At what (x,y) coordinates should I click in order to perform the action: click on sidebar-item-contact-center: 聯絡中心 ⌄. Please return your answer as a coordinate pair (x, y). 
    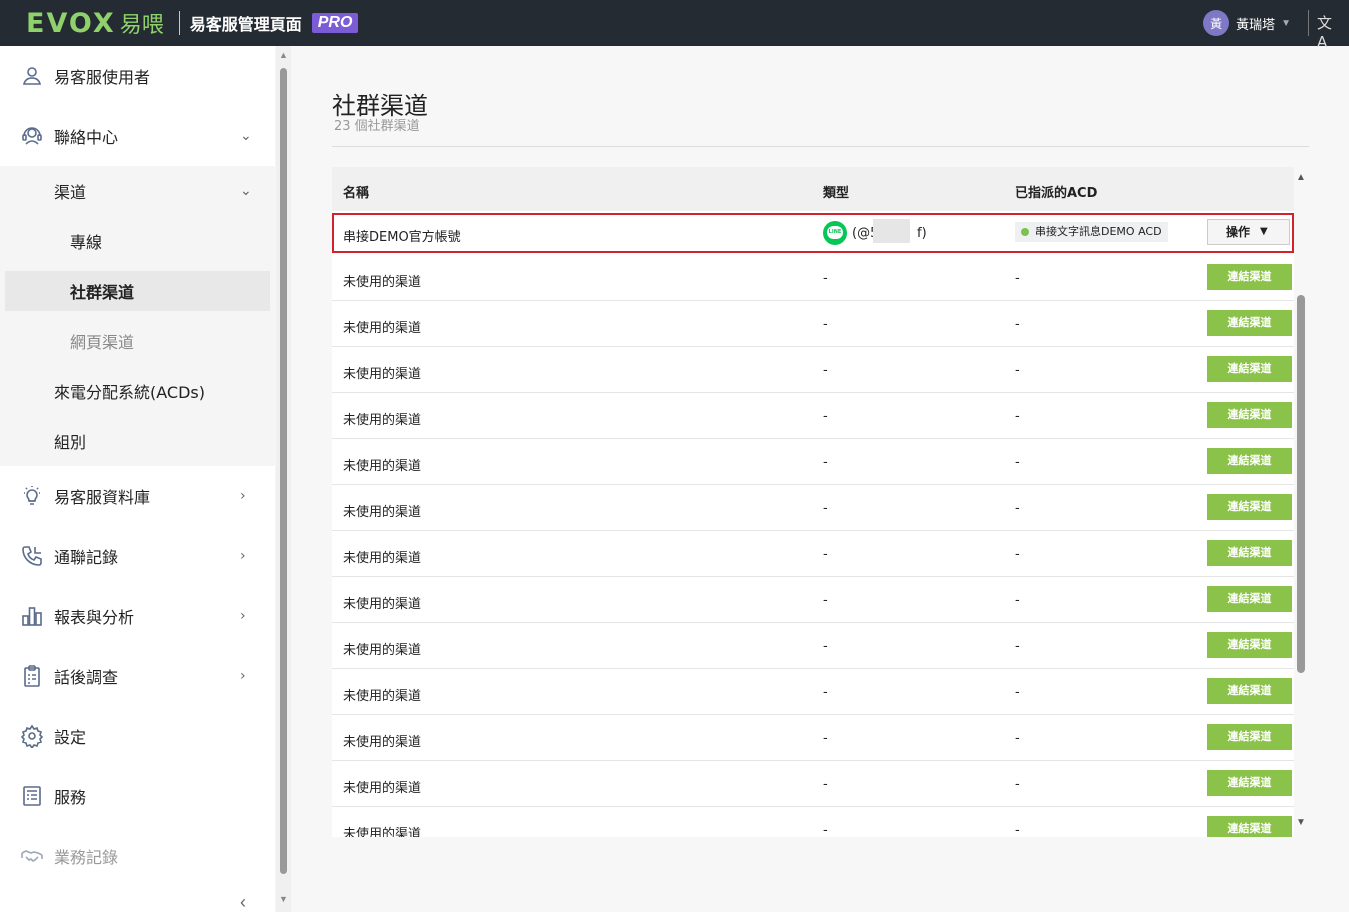
    Looking at the image, I should click on (137, 136).